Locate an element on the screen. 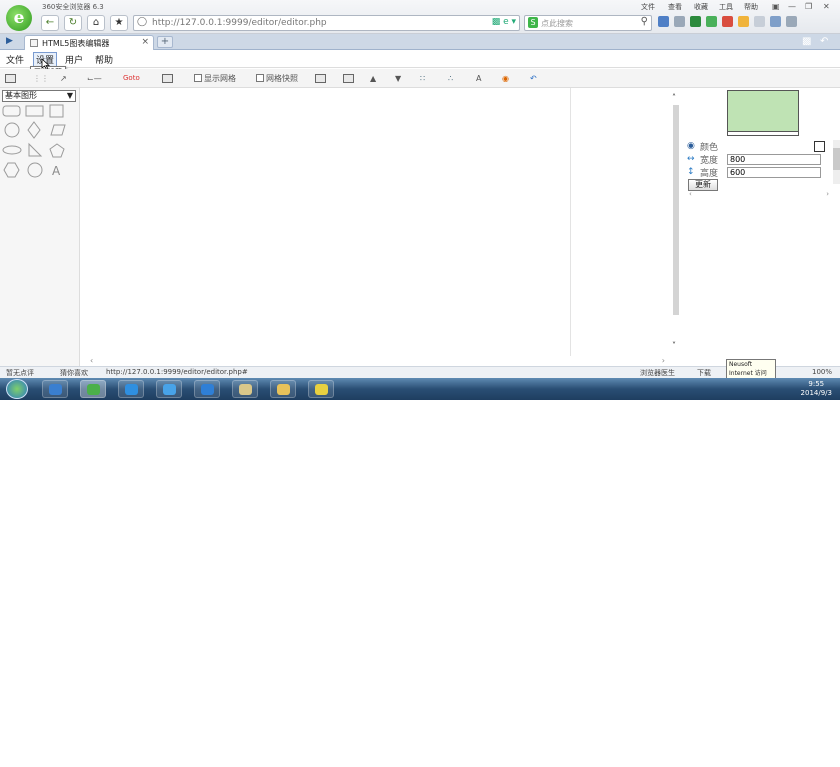 Image resolution: width=840 pixels, height=767 pixels. tab-list-icon: ▩ is located at coordinates (806, 41).